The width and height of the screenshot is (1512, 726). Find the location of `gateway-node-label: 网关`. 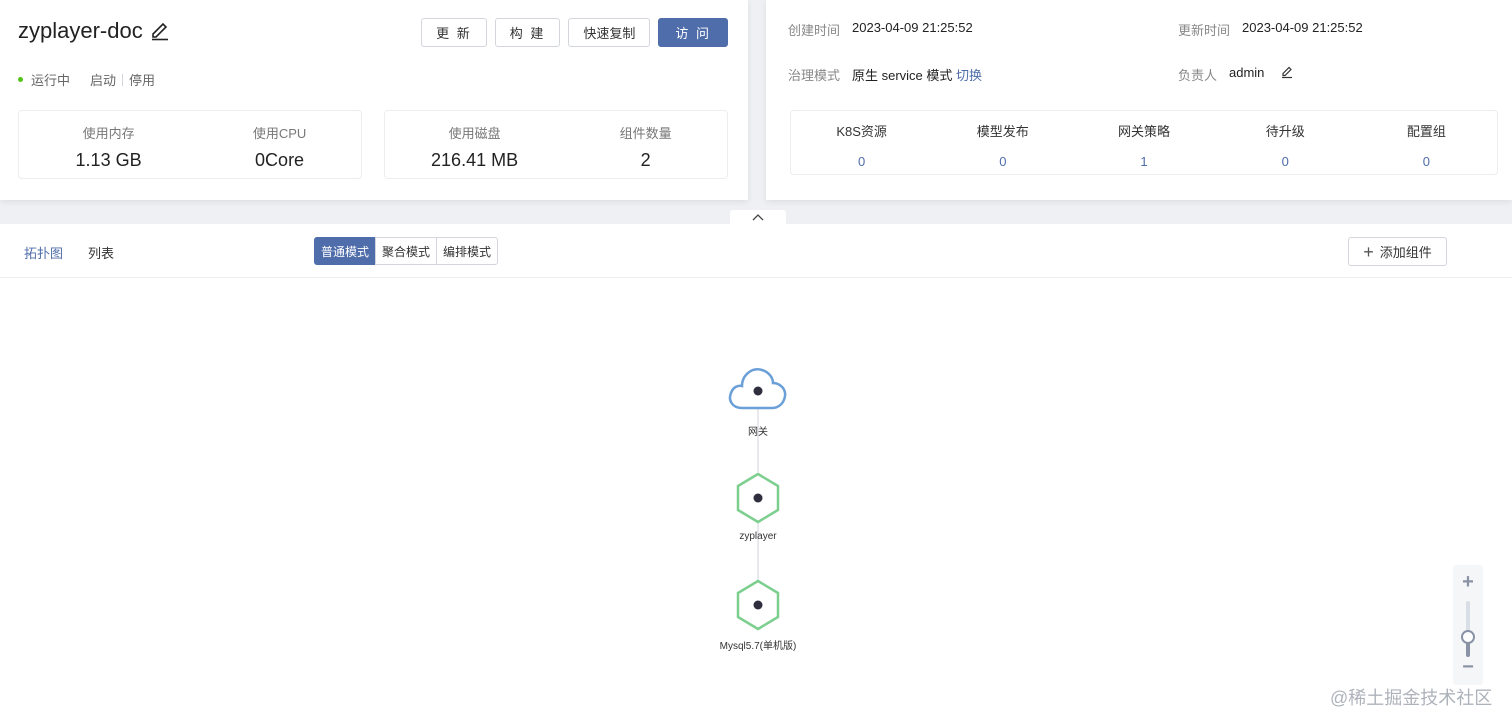

gateway-node-label: 网关 is located at coordinates (758, 432).